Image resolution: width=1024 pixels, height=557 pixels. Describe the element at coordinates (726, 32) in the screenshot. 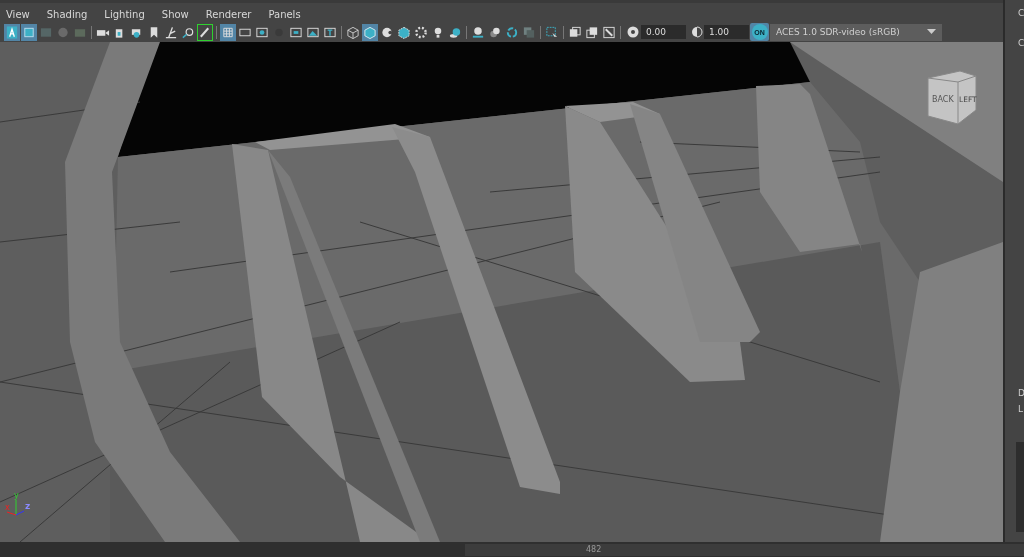

I see `gamma-field: 1.00` at that location.